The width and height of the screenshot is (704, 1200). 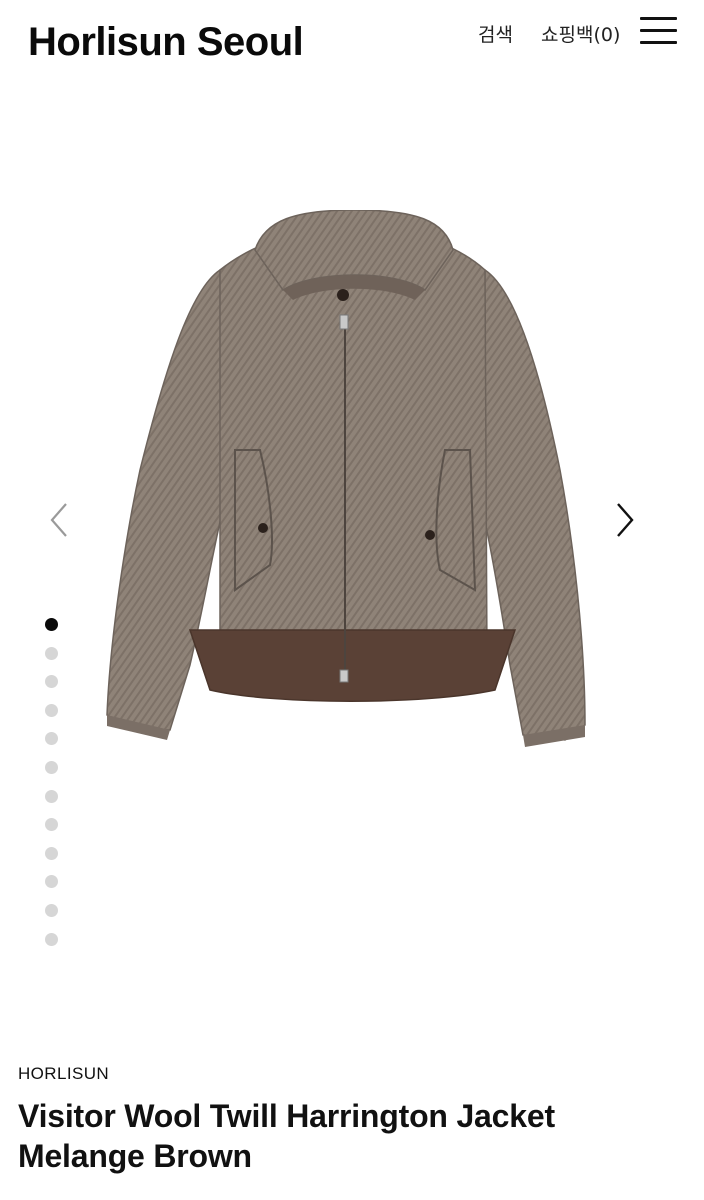 I want to click on chevron-left-icon, so click(x=61, y=520).